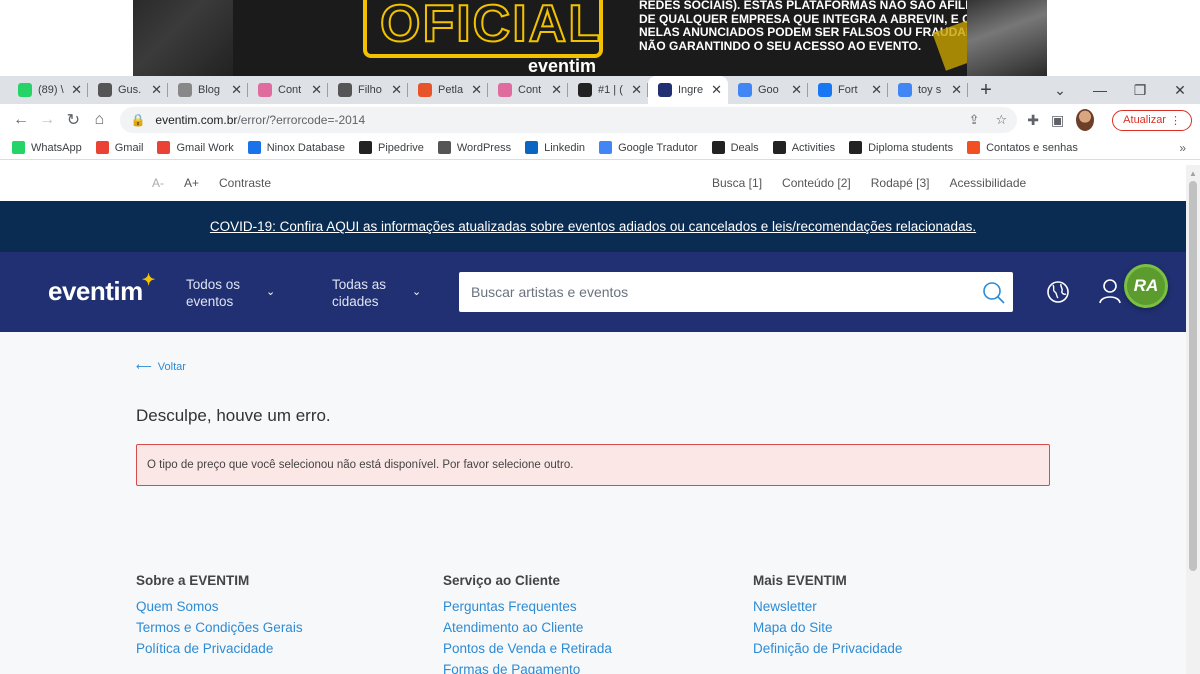  I want to click on google-translate-icon, so click(745, 90).